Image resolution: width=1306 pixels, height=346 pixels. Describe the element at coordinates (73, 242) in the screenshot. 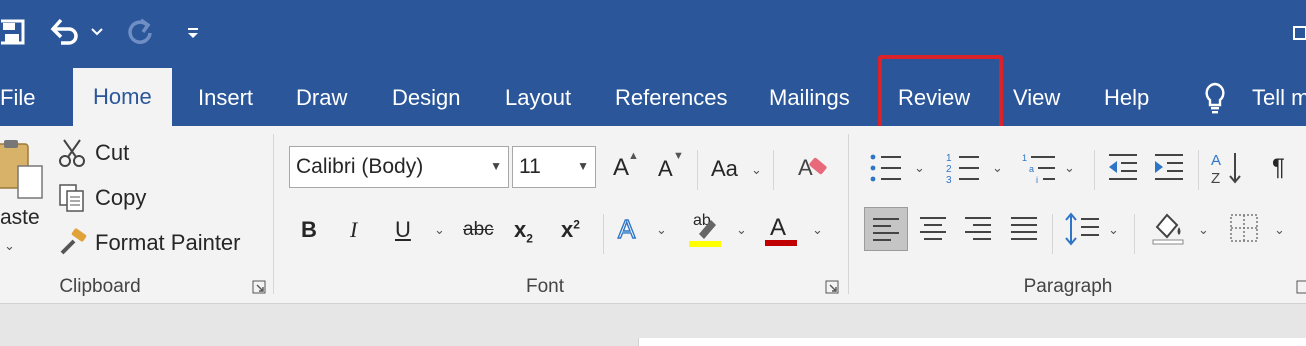

I see `format-painter-icon` at that location.